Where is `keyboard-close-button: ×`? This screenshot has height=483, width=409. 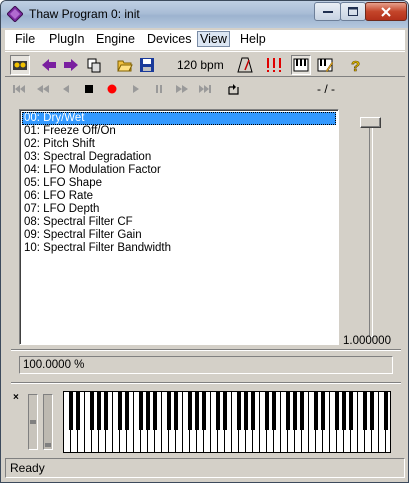 keyboard-close-button: × is located at coordinates (16, 397).